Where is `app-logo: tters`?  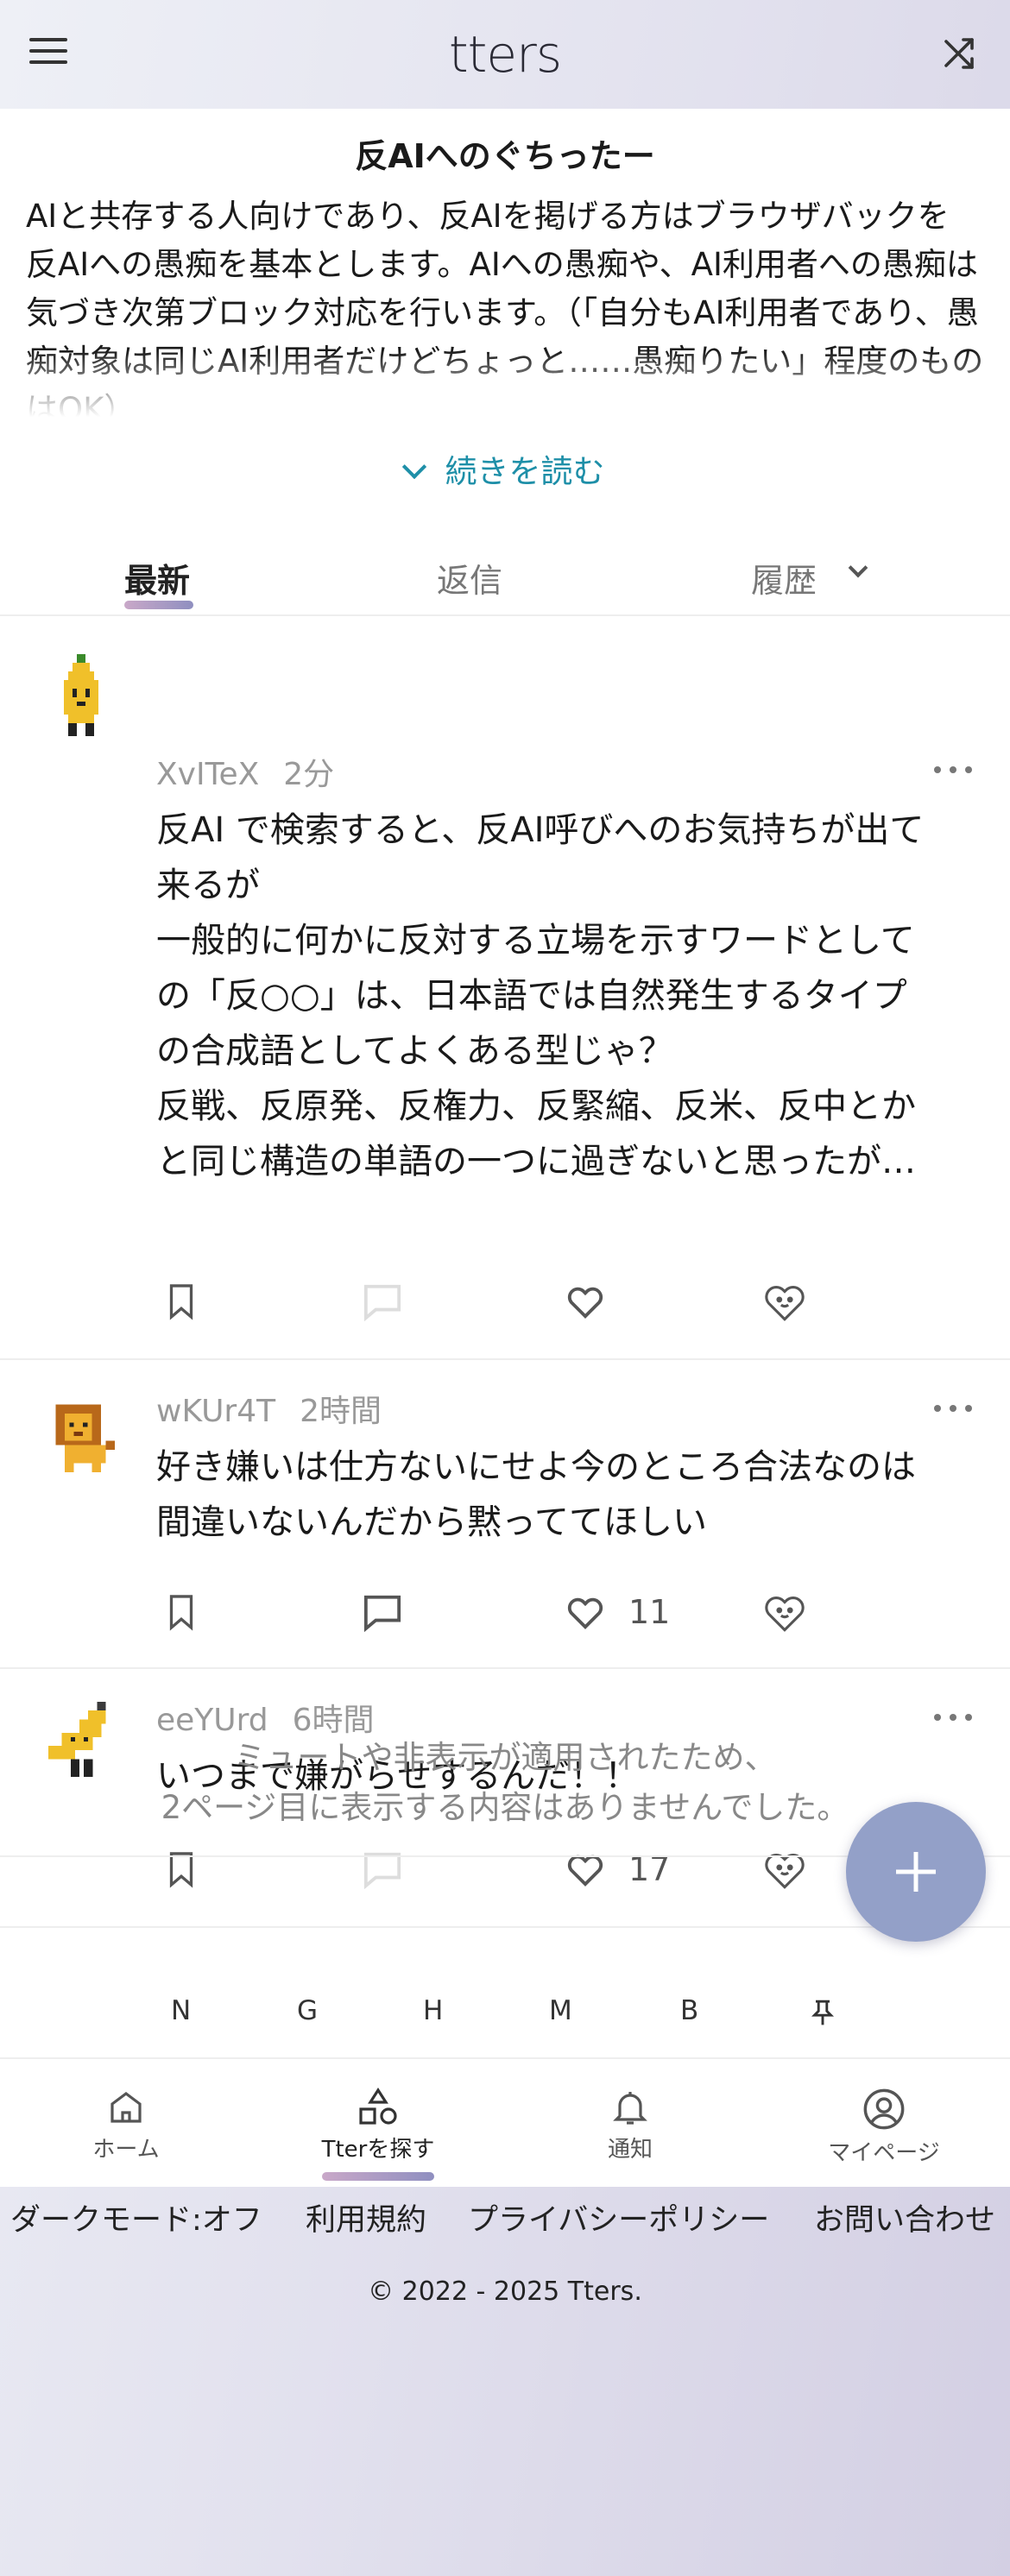
app-logo: tters is located at coordinates (505, 54).